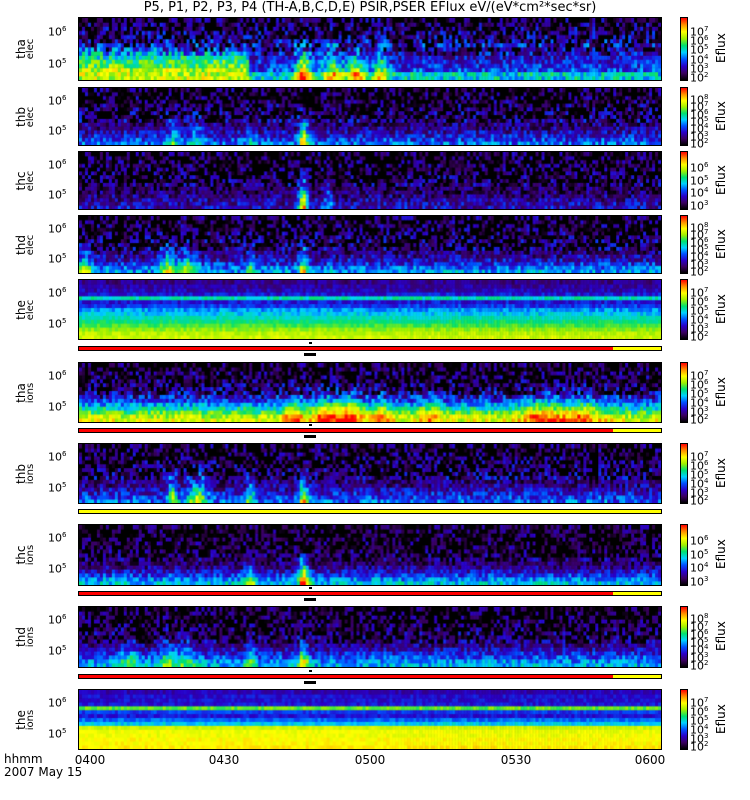 This screenshot has width=750, height=800. I want to click on colorbar-tick-label: 108, so click(699, 100).